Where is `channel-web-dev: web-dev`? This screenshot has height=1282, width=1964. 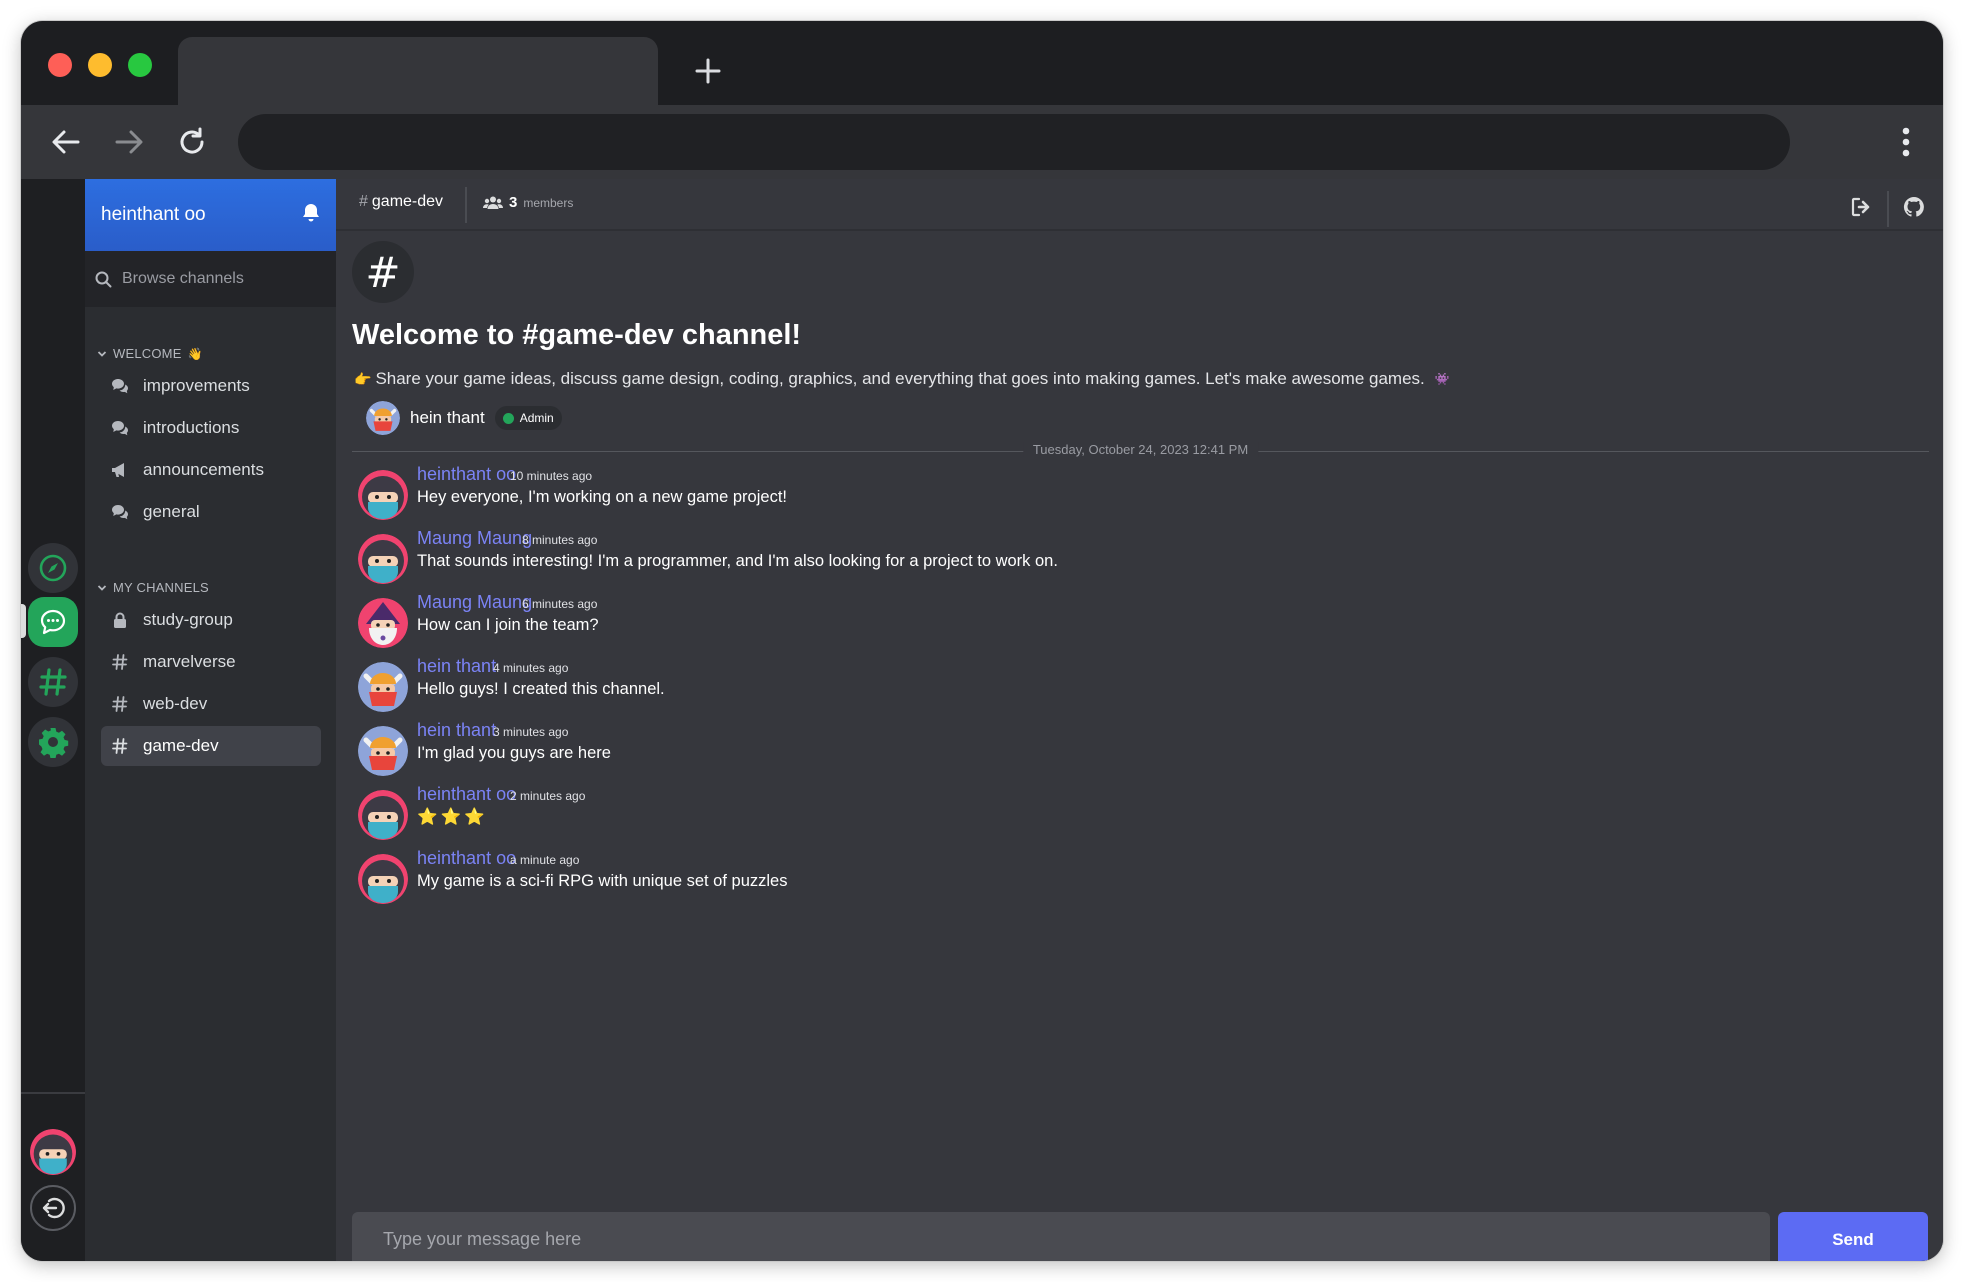 channel-web-dev: web-dev is located at coordinates (211, 704).